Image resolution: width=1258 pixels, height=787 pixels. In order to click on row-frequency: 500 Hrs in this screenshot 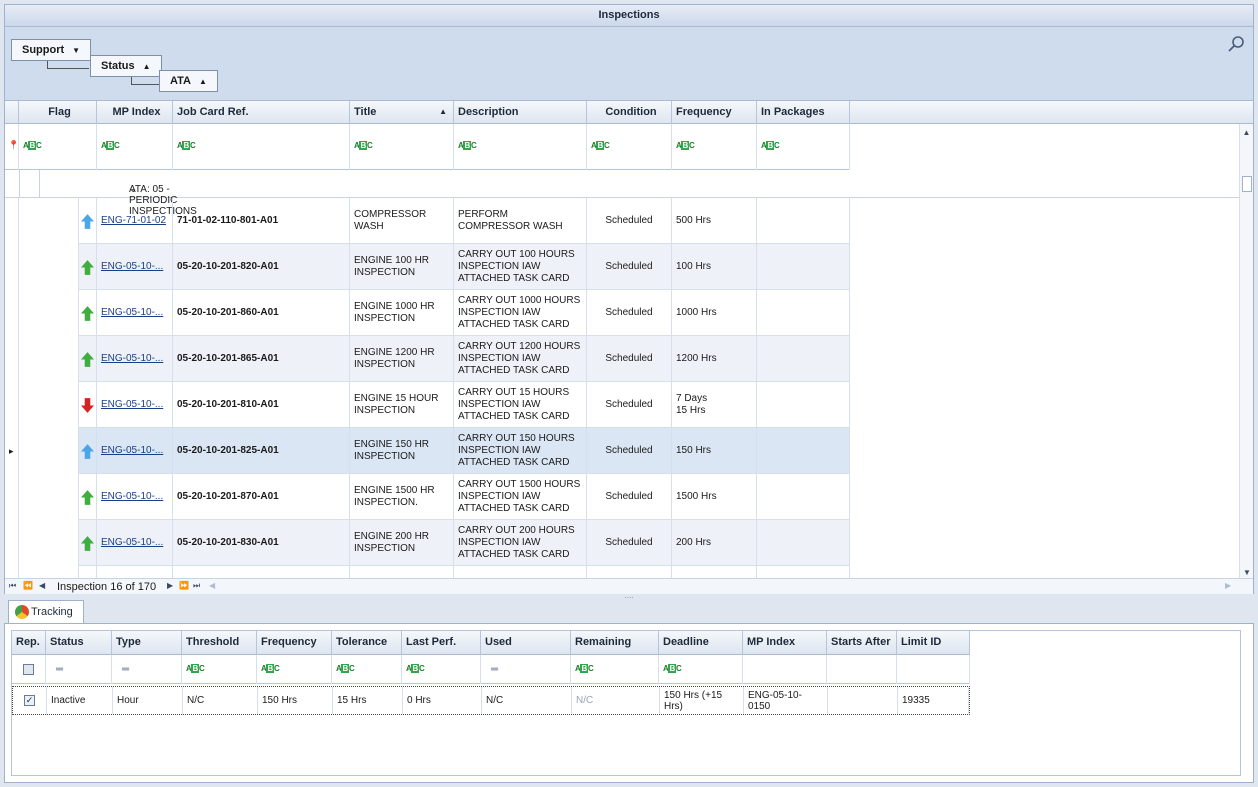, I will do `click(714, 221)`.